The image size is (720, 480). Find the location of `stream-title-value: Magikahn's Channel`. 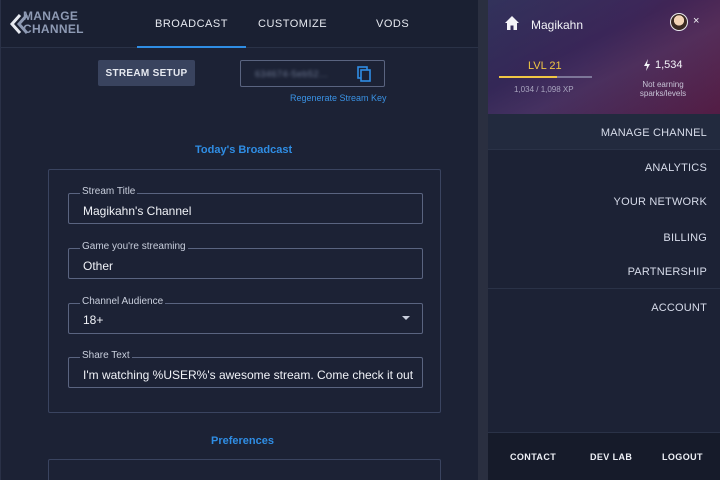

stream-title-value: Magikahn's Channel is located at coordinates (137, 211).